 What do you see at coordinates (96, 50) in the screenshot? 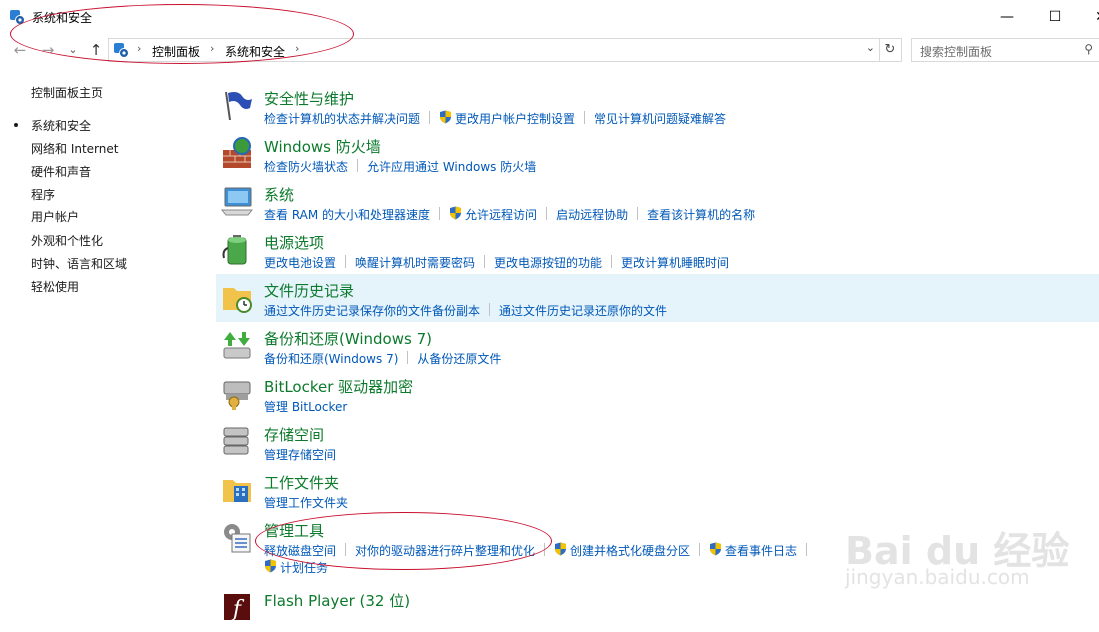
I see `up-button: ↑` at bounding box center [96, 50].